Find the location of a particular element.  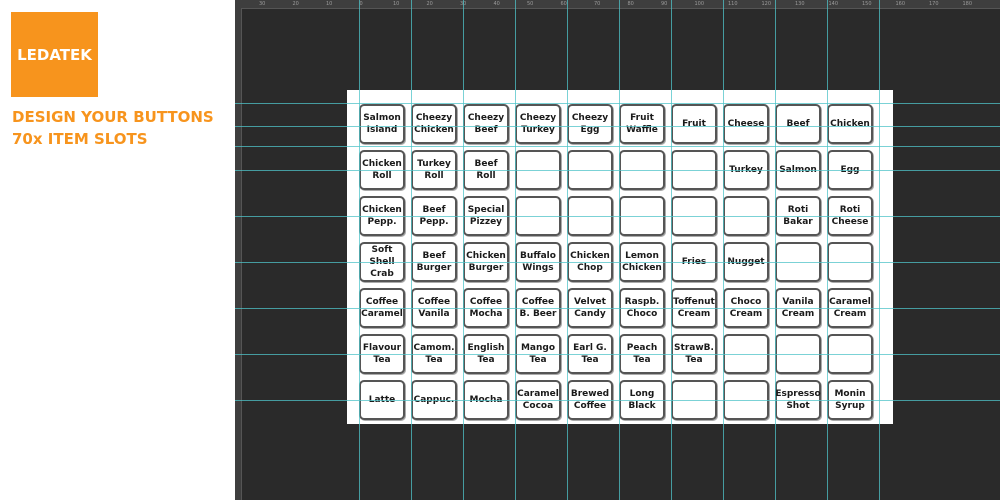

item-slot-label: Cheese is located at coordinates (746, 124).